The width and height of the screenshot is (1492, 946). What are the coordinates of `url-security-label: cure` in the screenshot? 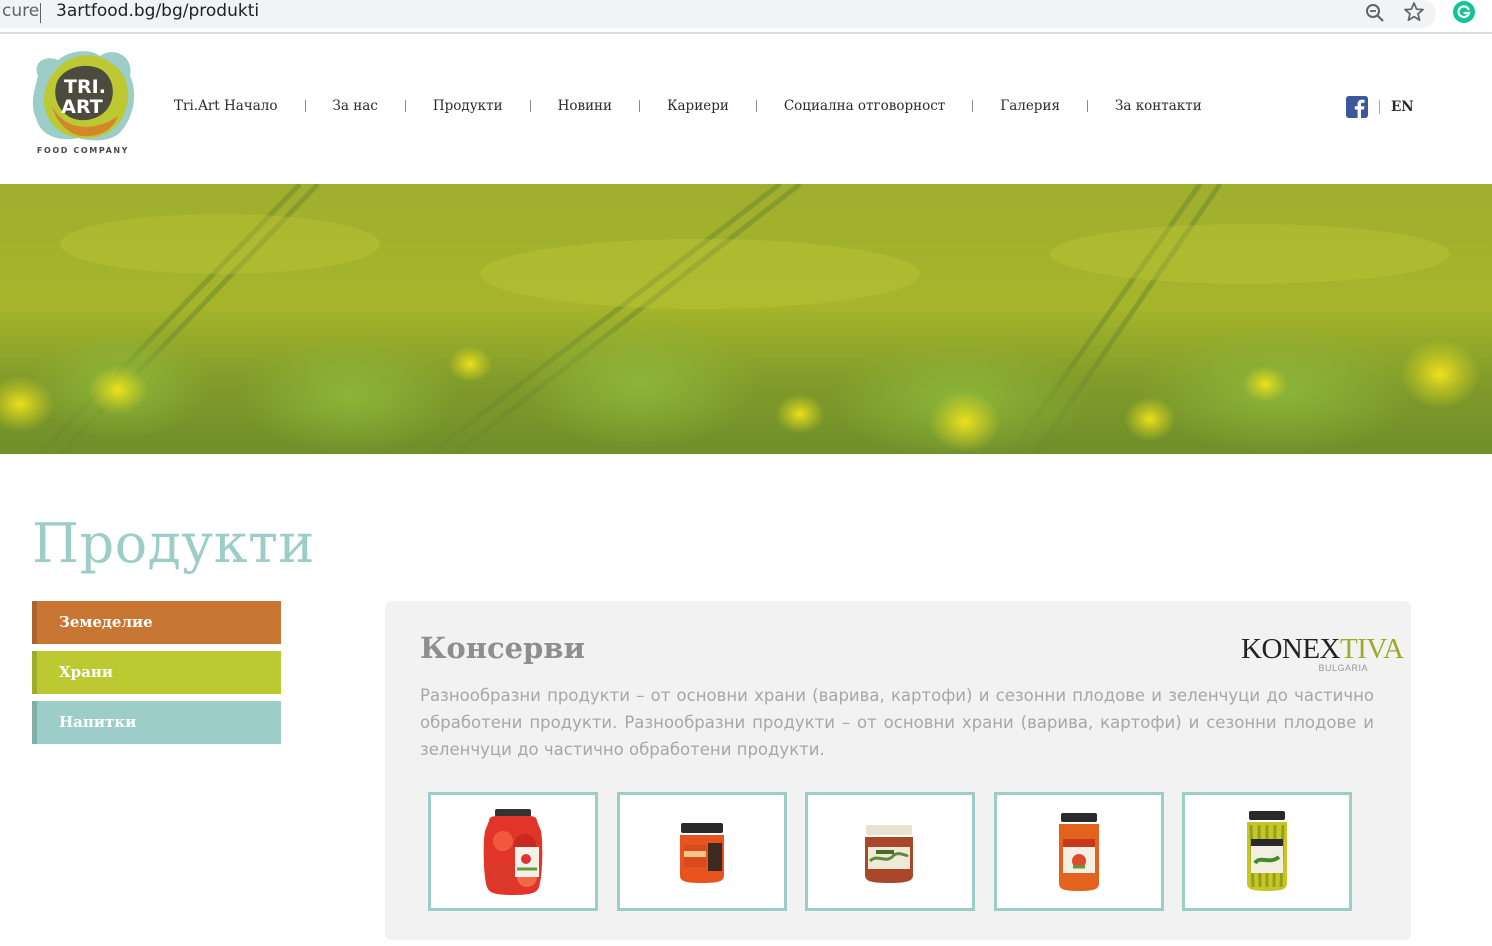 It's located at (21, 11).